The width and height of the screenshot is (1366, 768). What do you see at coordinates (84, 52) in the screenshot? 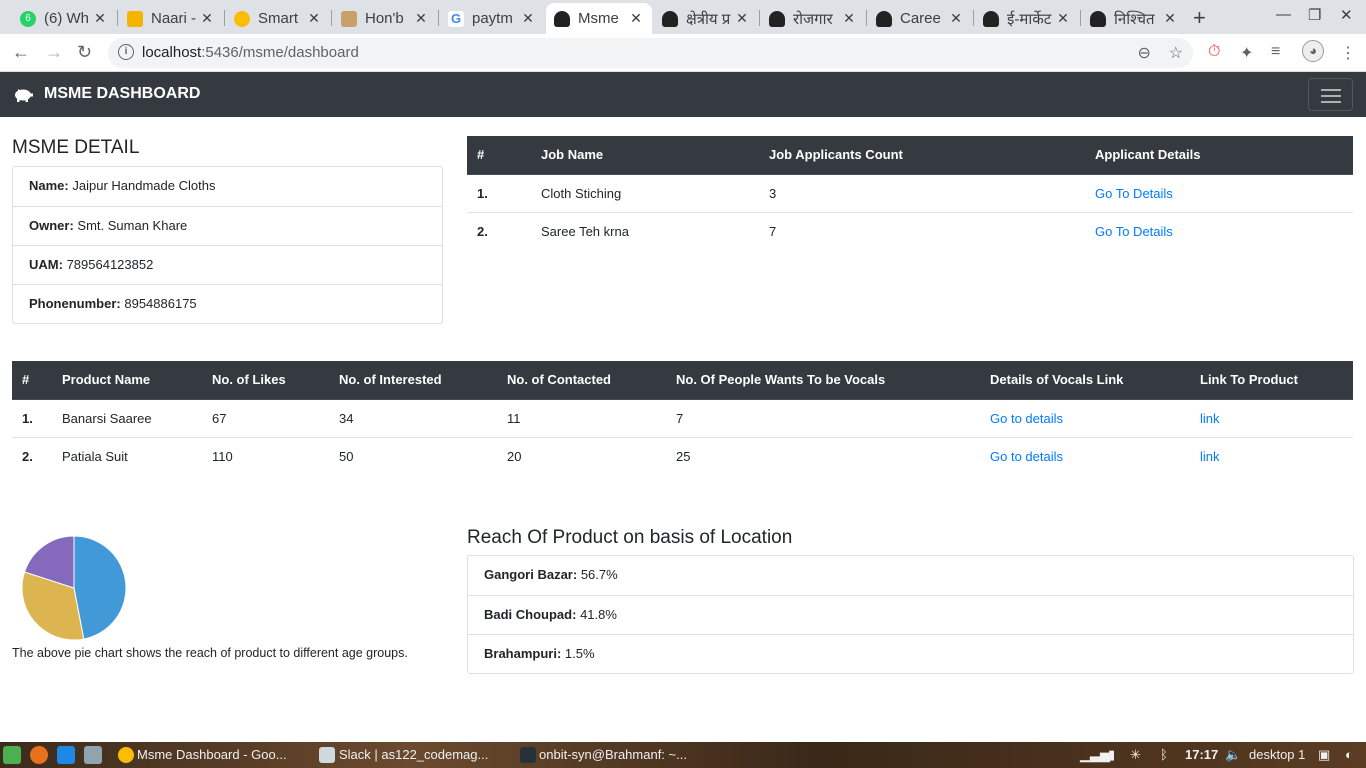
I see `reload-icon: ↻` at bounding box center [84, 52].